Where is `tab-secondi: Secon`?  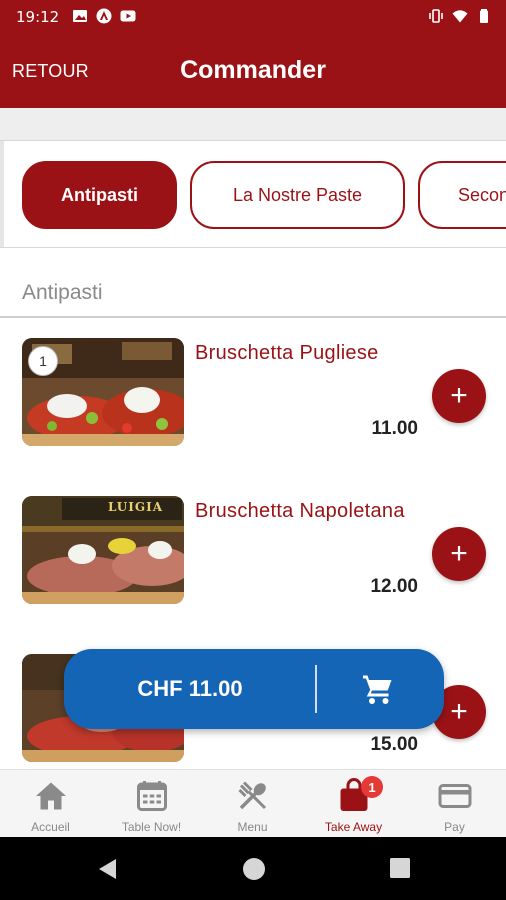
tab-secondi: Secon is located at coordinates (462, 195).